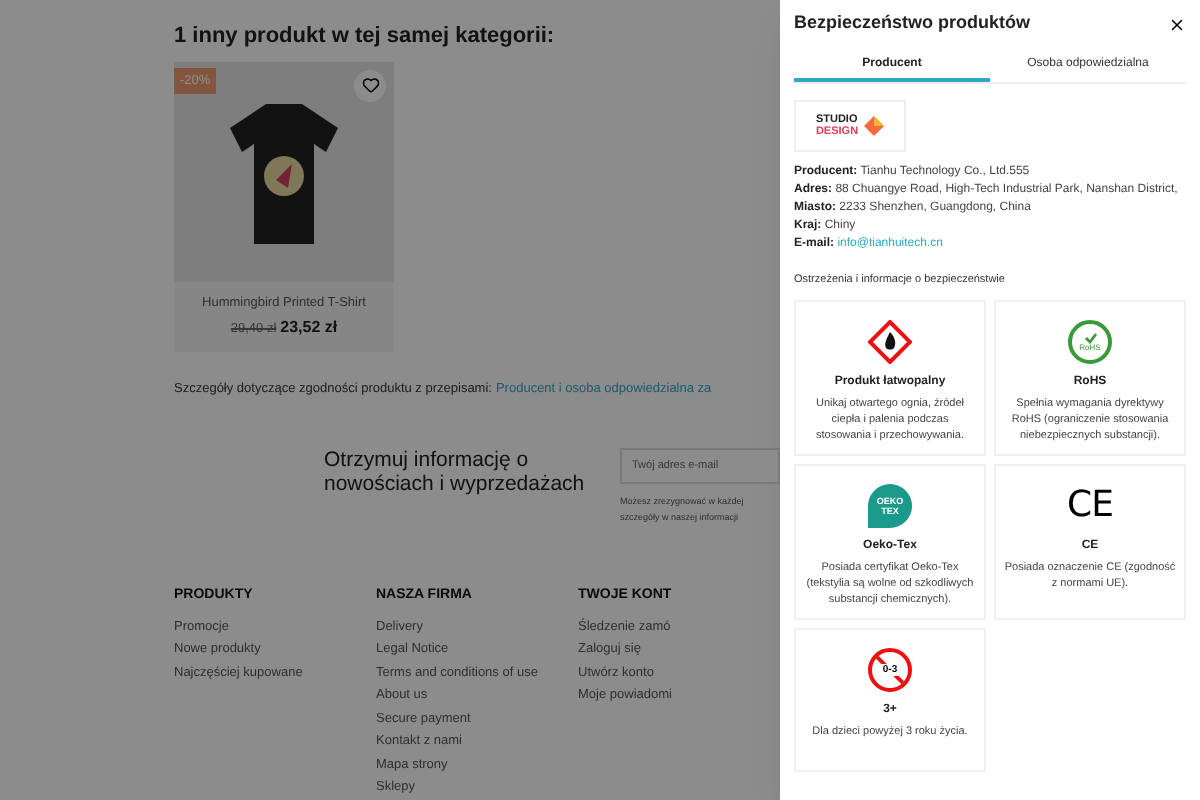  I want to click on close-button, so click(1176, 24).